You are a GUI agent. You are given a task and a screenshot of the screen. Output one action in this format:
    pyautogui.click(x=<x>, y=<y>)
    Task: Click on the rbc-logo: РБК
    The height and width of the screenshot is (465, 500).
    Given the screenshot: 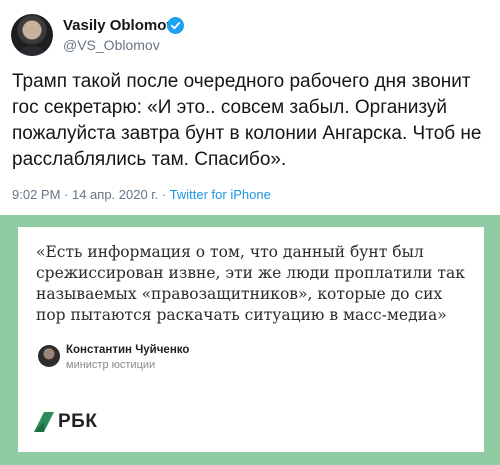 What is the action you would take?
    pyautogui.click(x=65, y=422)
    